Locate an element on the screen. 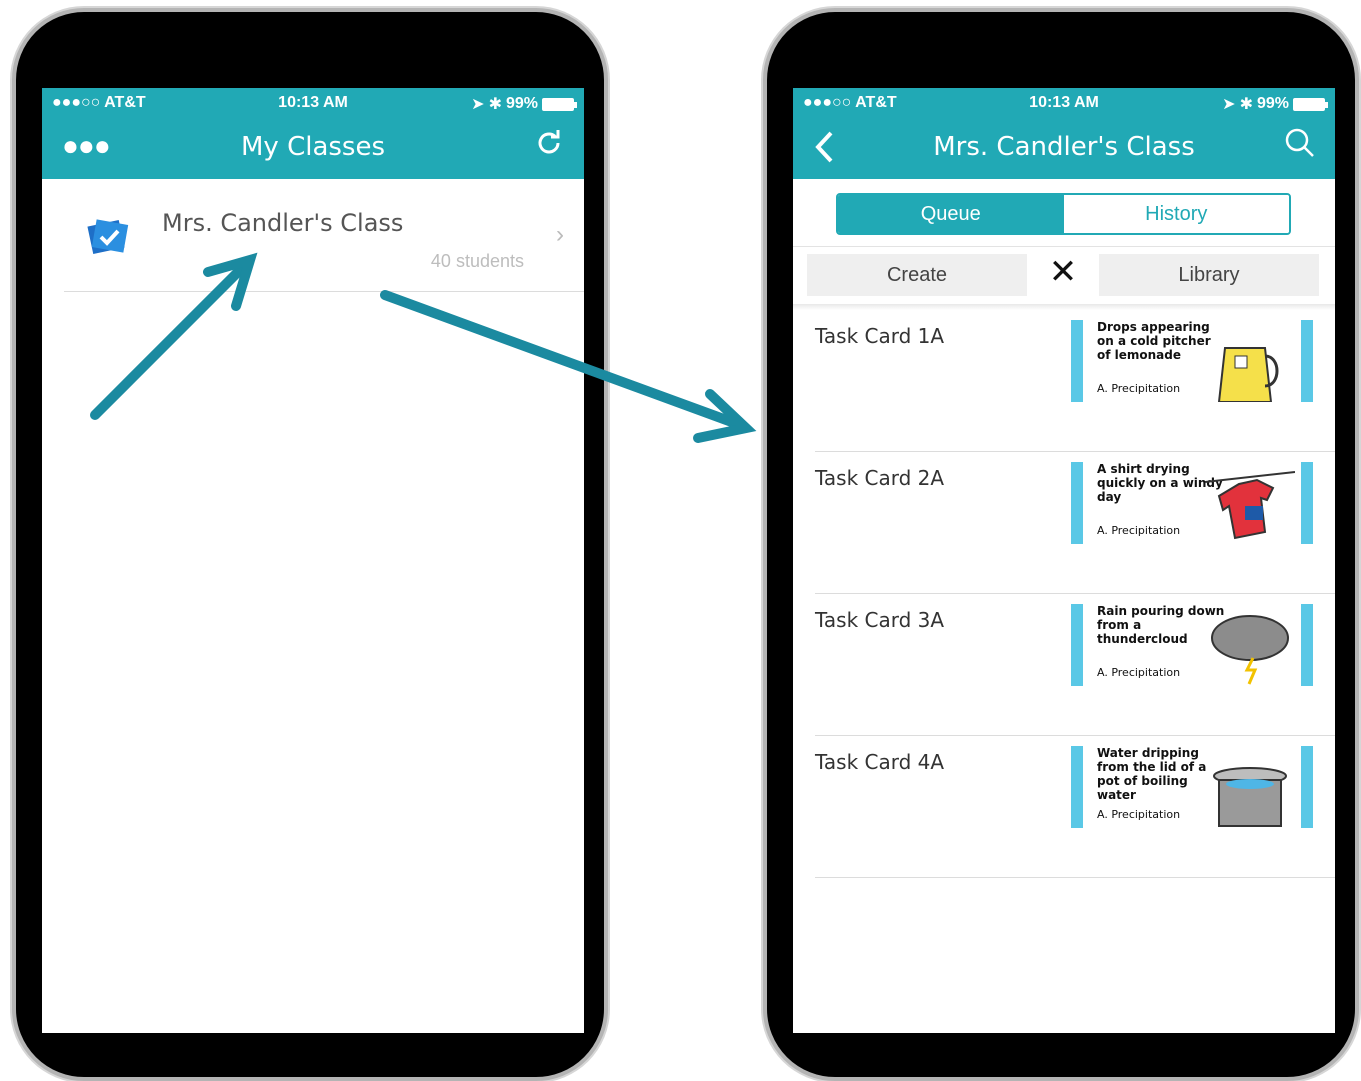 The image size is (1361, 1081). chevron-right-icon: › is located at coordinates (560, 234).